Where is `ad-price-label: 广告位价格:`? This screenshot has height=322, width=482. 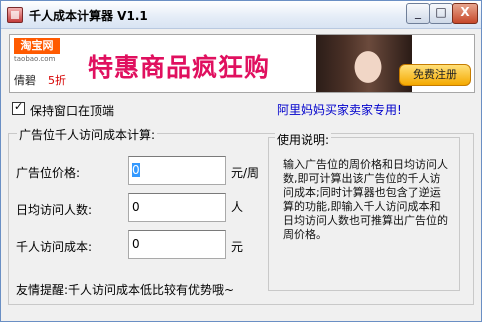 ad-price-label: 广告位价格: is located at coordinates (48, 173).